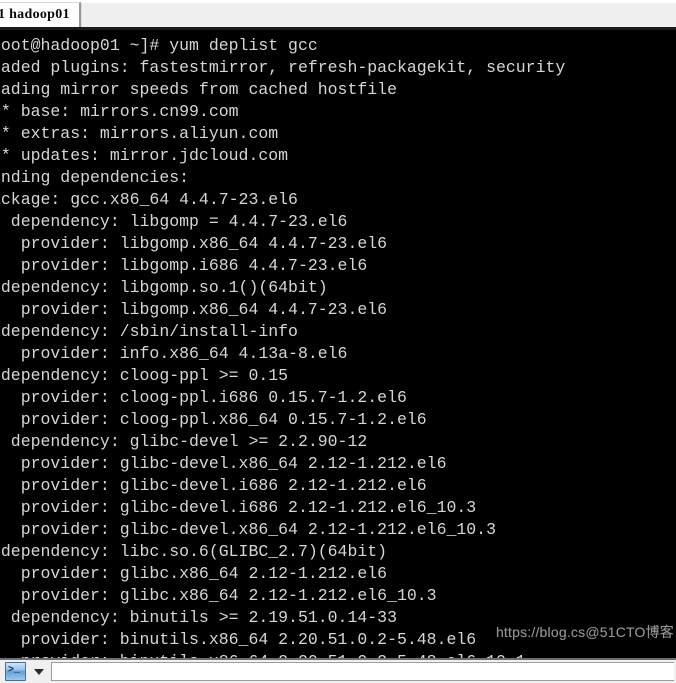  Describe the element at coordinates (139, 133) in the screenshot. I see `terminal-line: * extras: mirrors.aliyun.com` at that location.